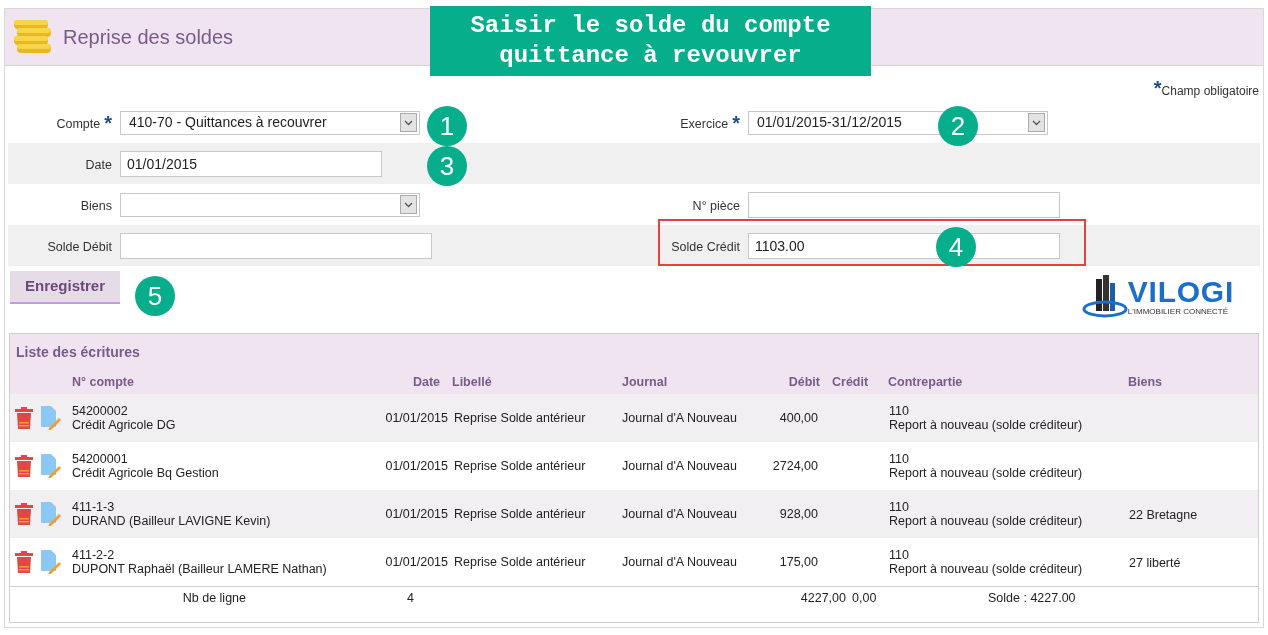 The height and width of the screenshot is (635, 1268). I want to click on field-label: Biens, so click(96, 207).